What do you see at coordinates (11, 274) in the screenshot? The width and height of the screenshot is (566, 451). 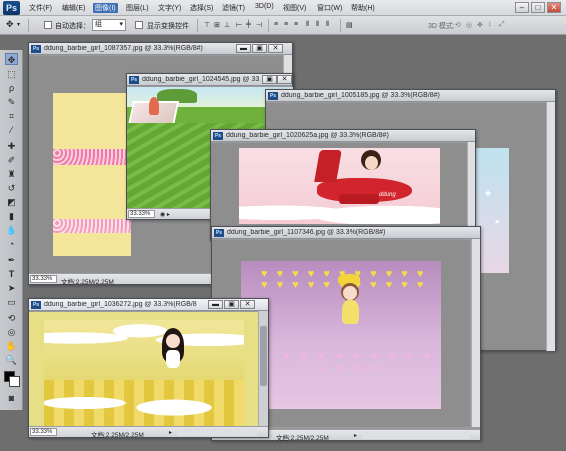 I see `type-tool-icon: T` at bounding box center [11, 274].